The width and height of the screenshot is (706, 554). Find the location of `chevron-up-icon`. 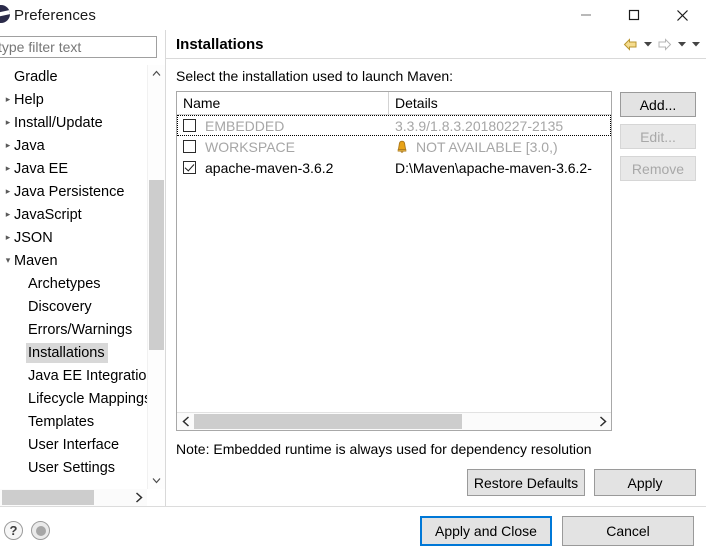

chevron-up-icon is located at coordinates (156, 73).